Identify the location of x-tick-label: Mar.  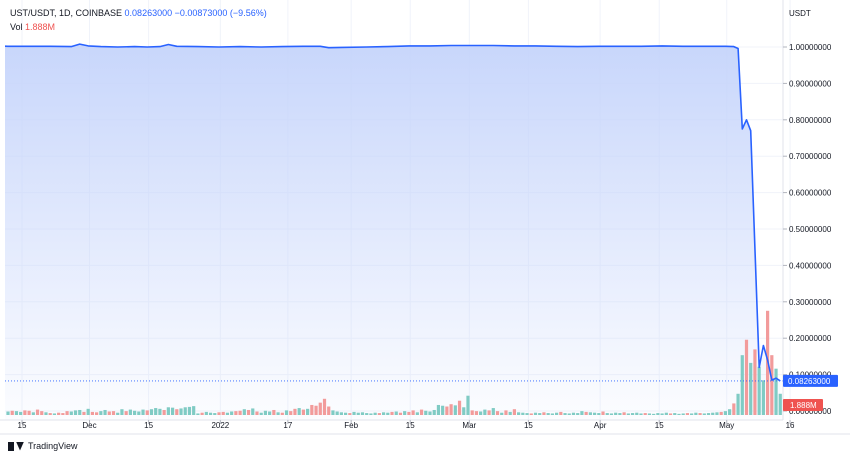
(469, 425).